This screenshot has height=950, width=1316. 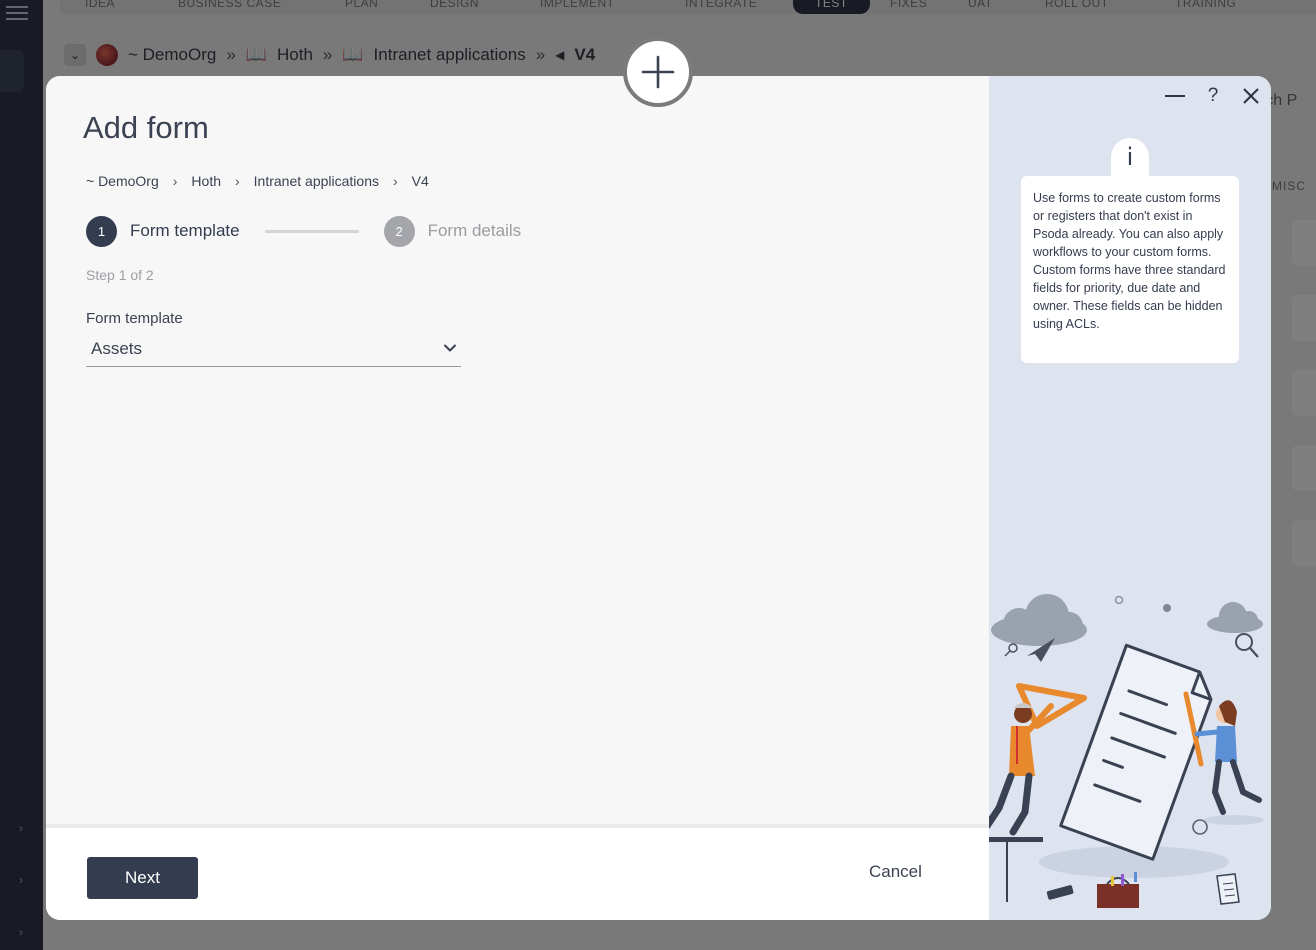 What do you see at coordinates (450, 348) in the screenshot?
I see `chevron-down-icon` at bounding box center [450, 348].